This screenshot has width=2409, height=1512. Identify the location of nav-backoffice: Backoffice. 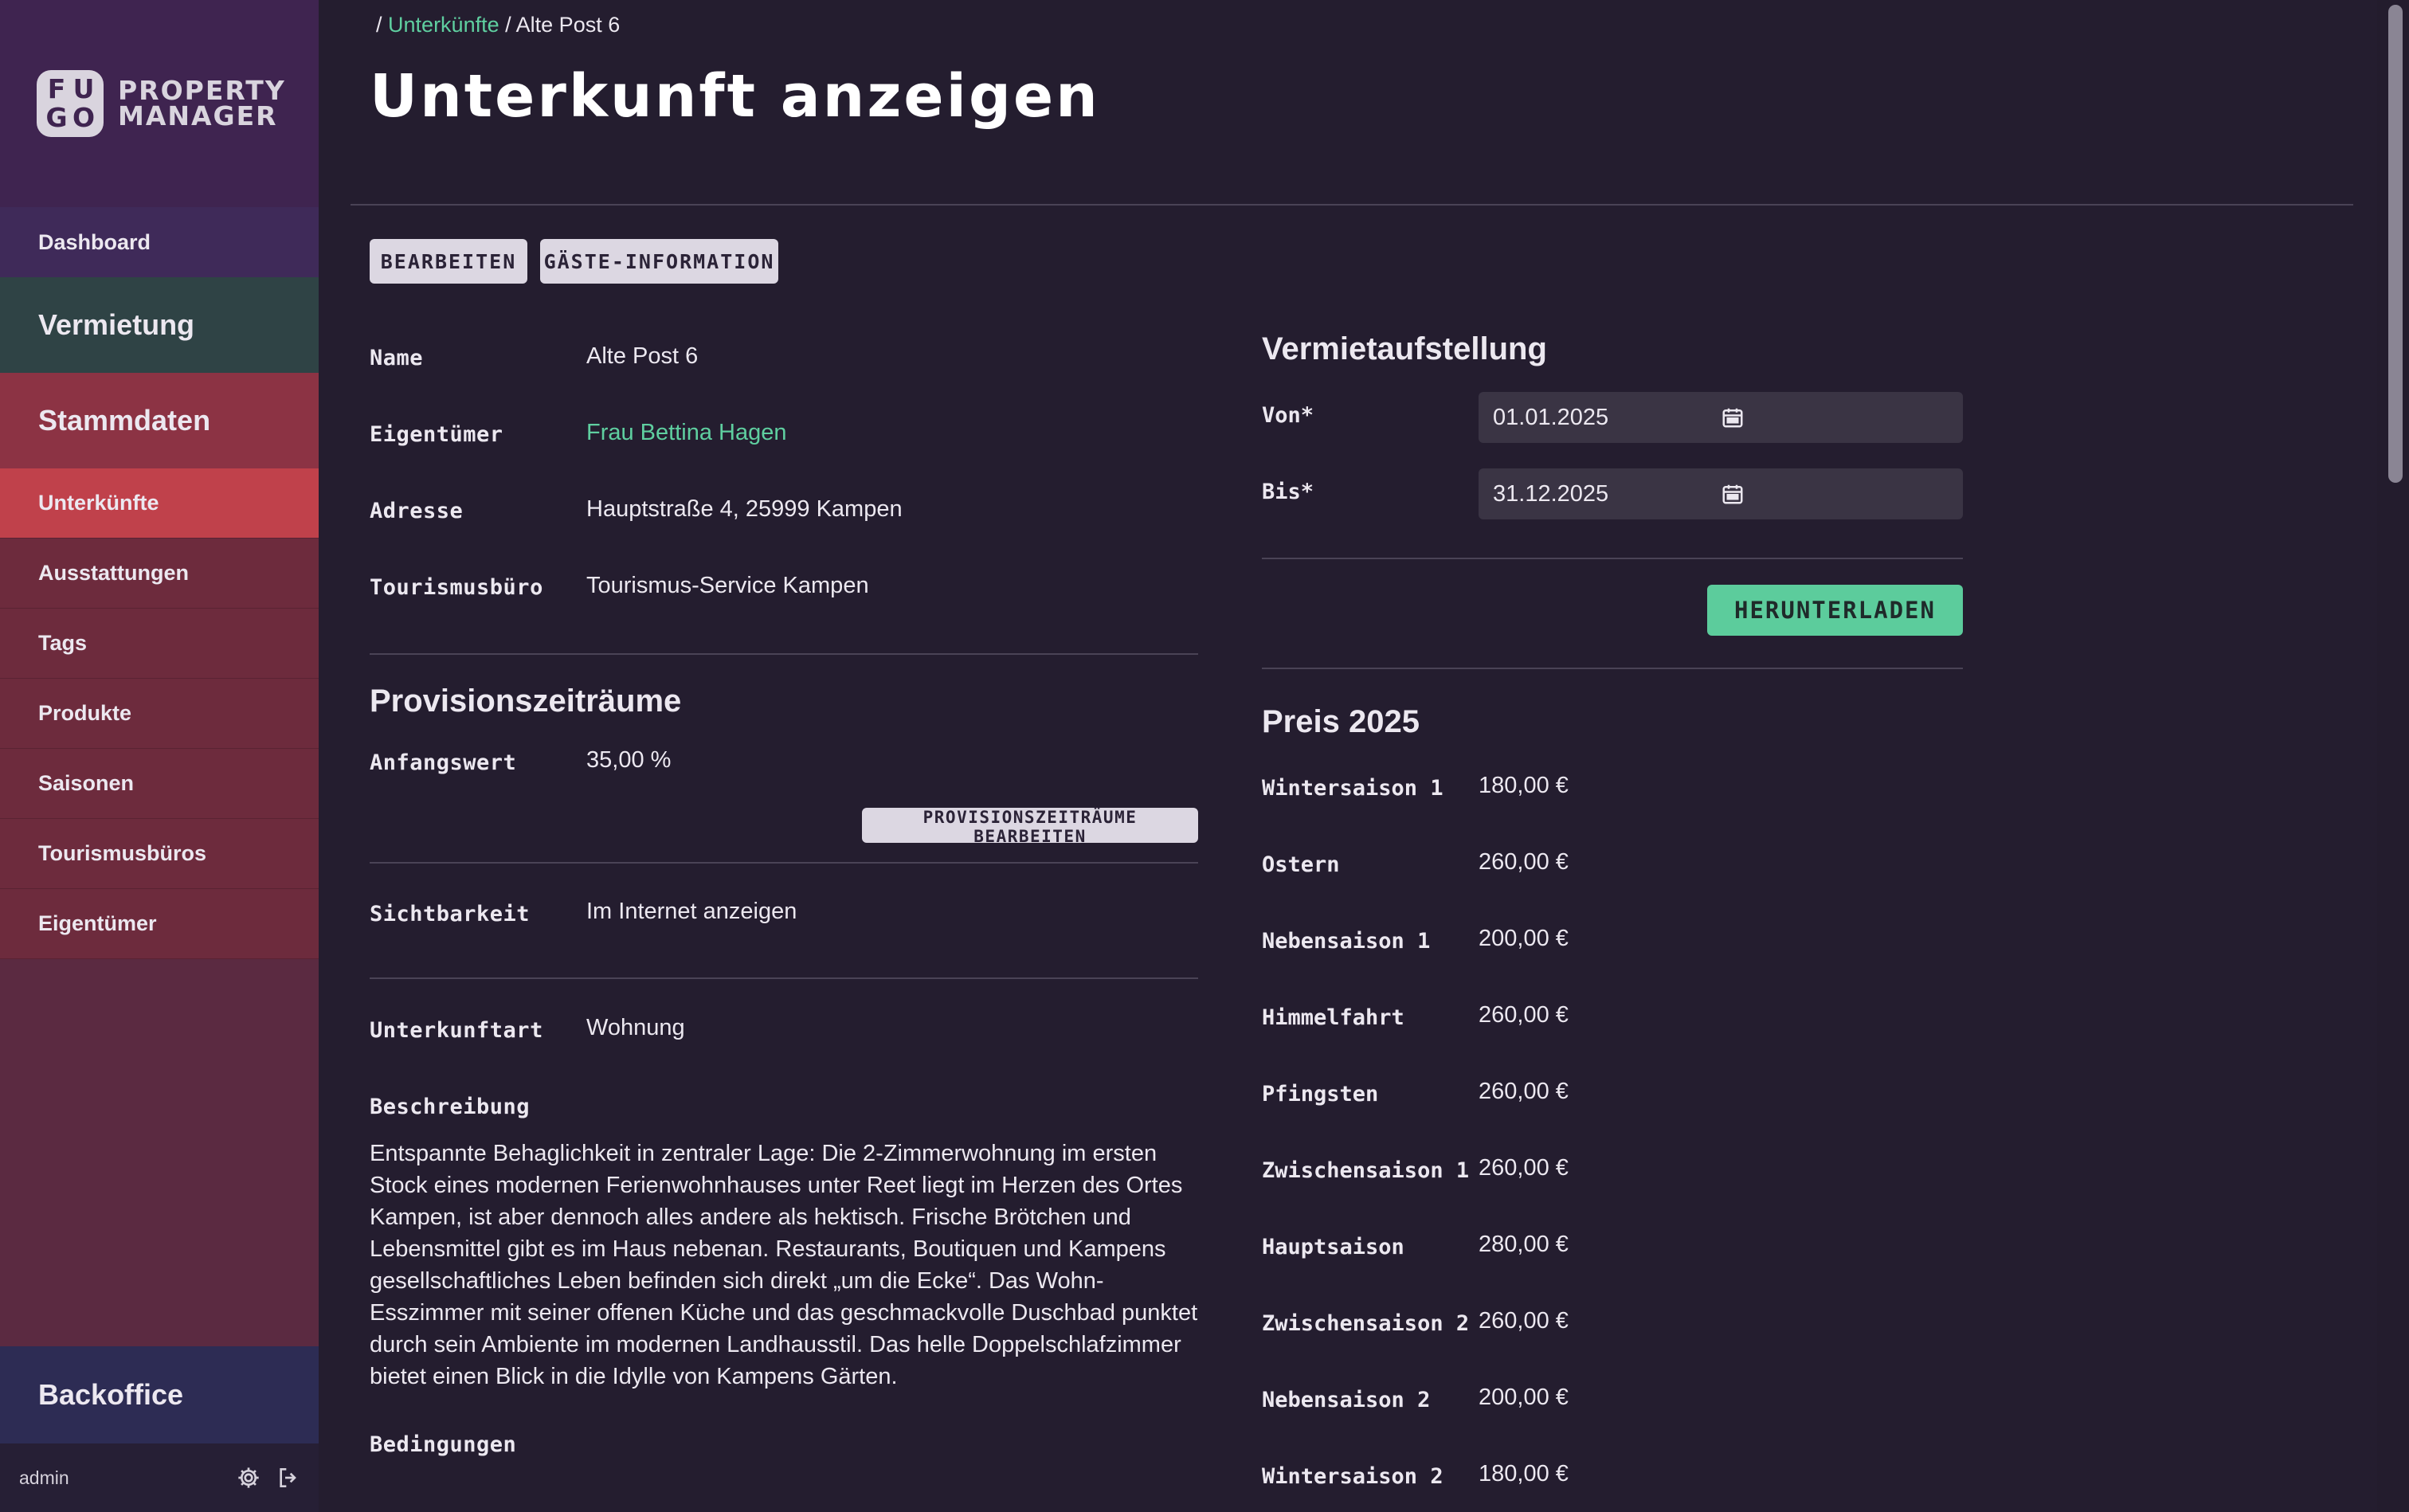
(159, 1395).